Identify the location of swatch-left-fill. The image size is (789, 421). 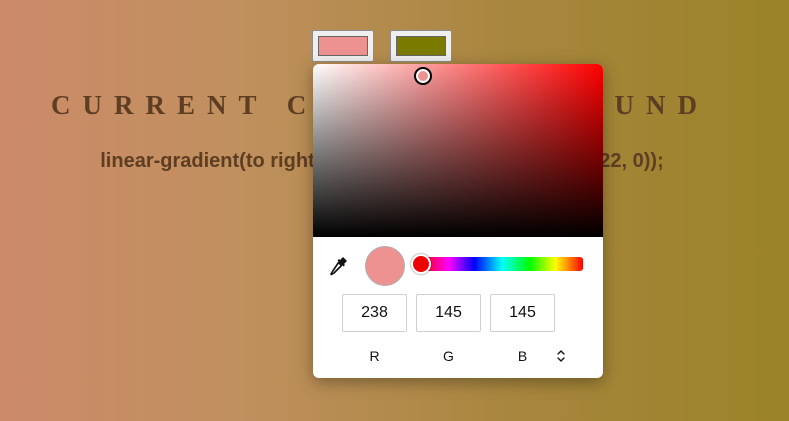
(343, 46).